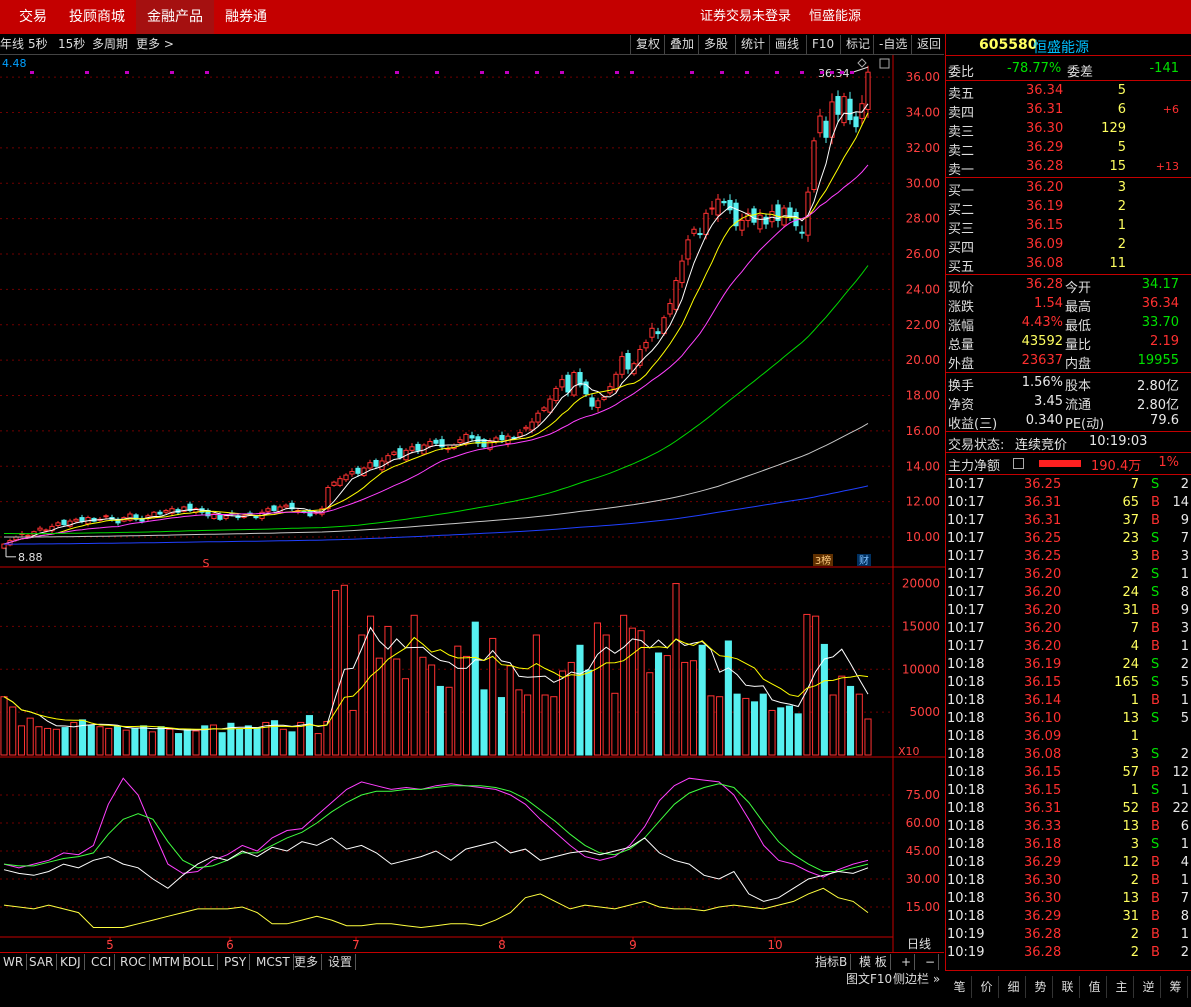 The image size is (1191, 1007). Describe the element at coordinates (1044, 187) in the screenshot. I see `bid-price: 36.20` at that location.